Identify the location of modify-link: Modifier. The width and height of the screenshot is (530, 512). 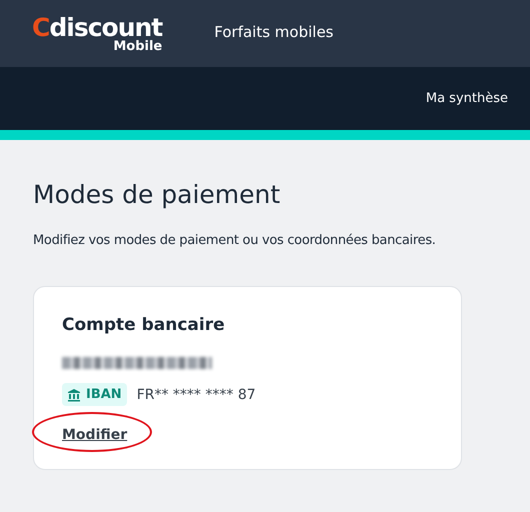
(95, 435).